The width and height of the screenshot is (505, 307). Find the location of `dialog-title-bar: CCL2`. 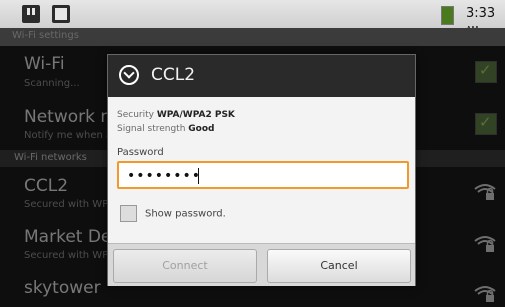

dialog-title-bar: CCL2 is located at coordinates (261, 76).